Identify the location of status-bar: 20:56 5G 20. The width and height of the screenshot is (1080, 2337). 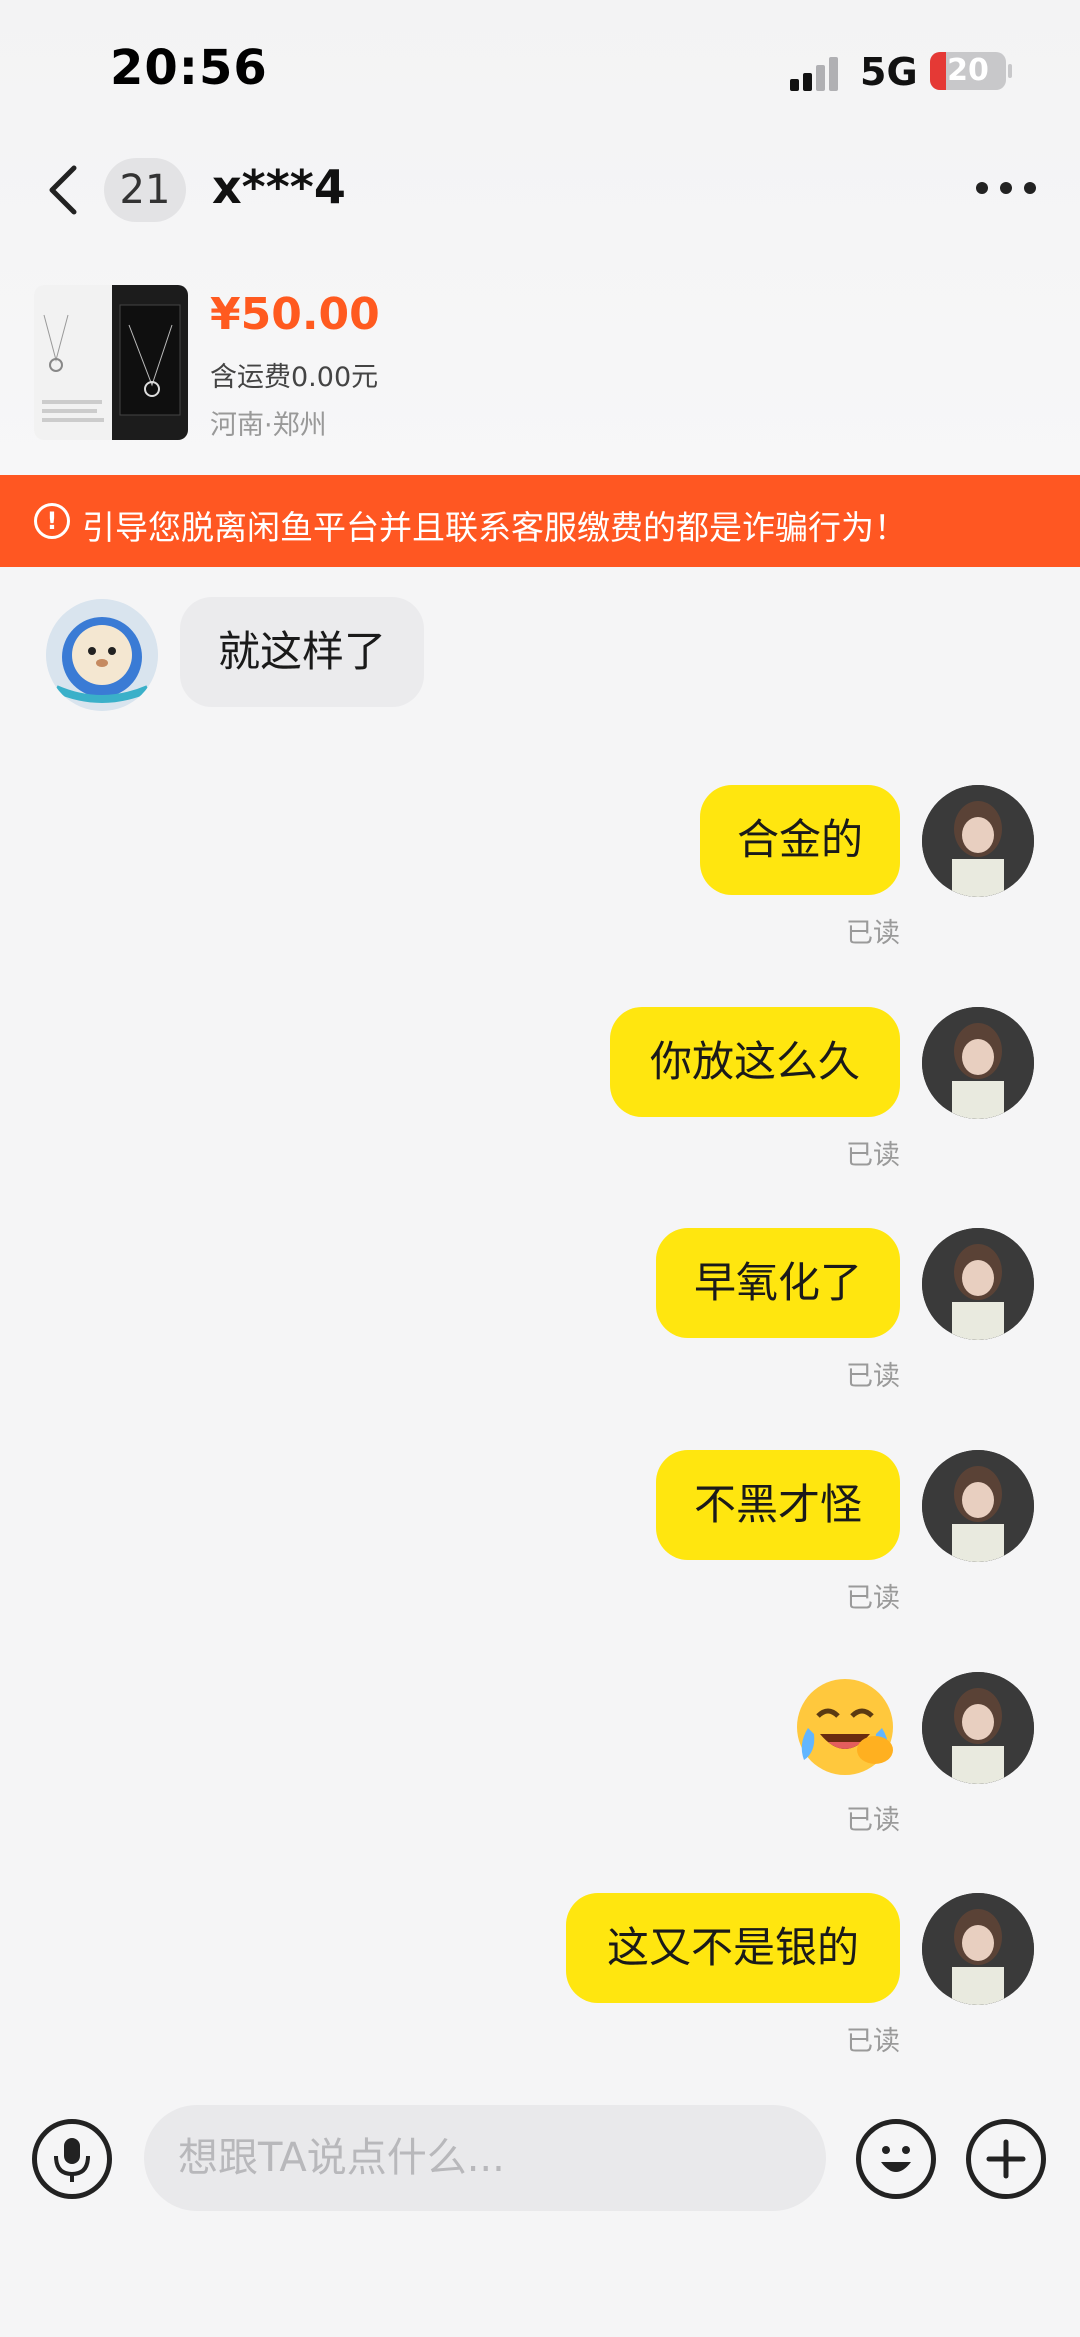
(540, 65).